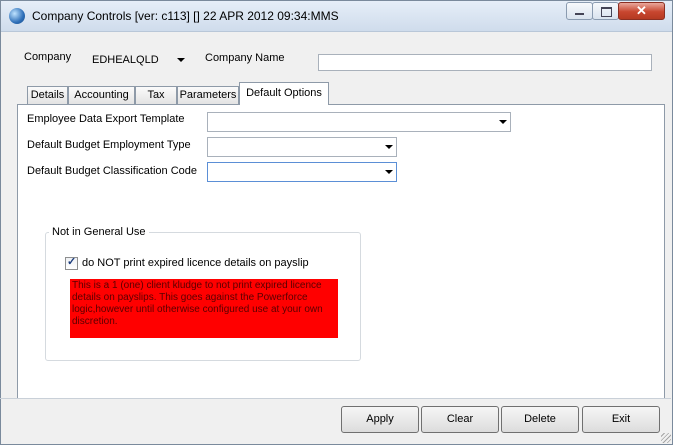  What do you see at coordinates (245, 58) in the screenshot?
I see `company-name-label: Company Name` at bounding box center [245, 58].